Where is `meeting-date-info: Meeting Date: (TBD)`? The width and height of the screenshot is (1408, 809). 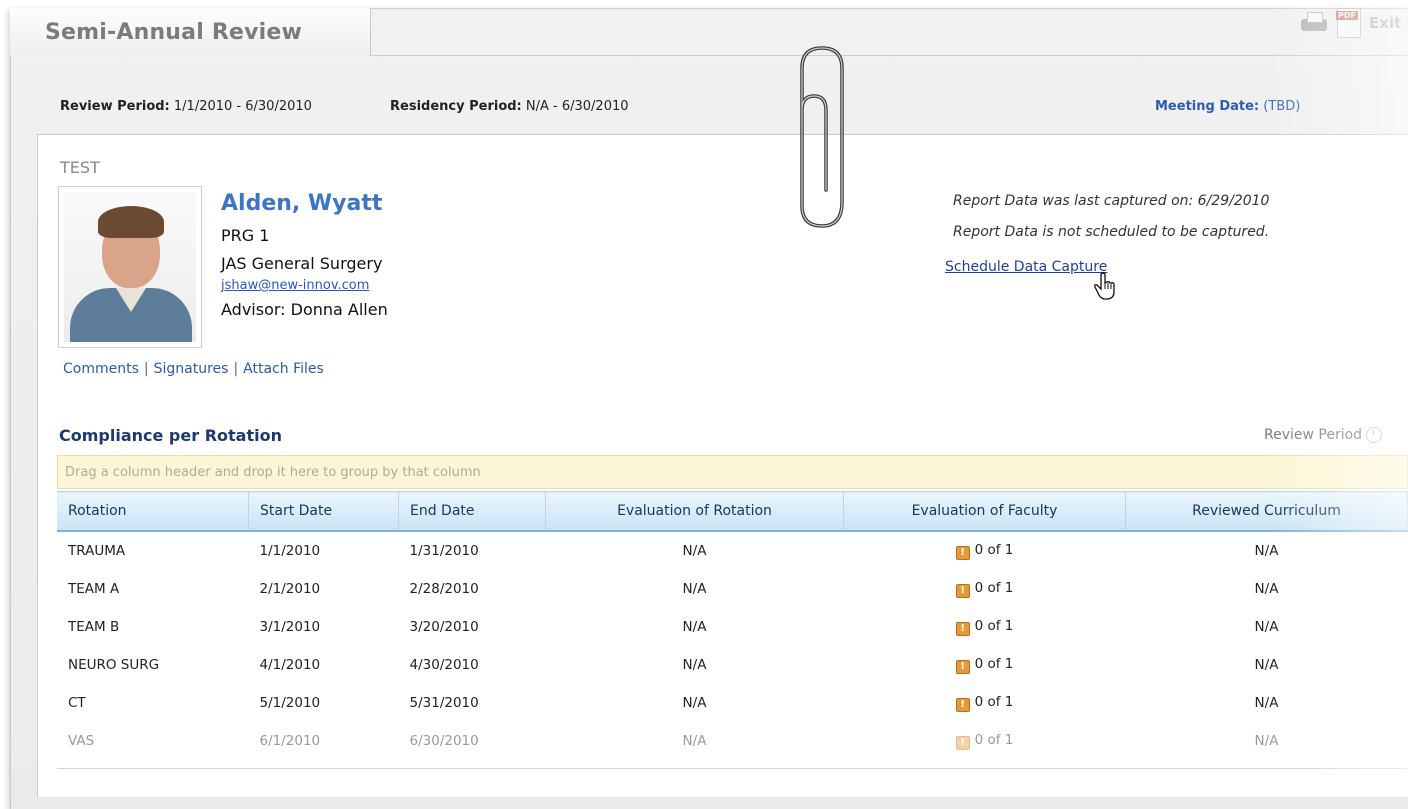 meeting-date-info: Meeting Date: (TBD) is located at coordinates (1227, 106).